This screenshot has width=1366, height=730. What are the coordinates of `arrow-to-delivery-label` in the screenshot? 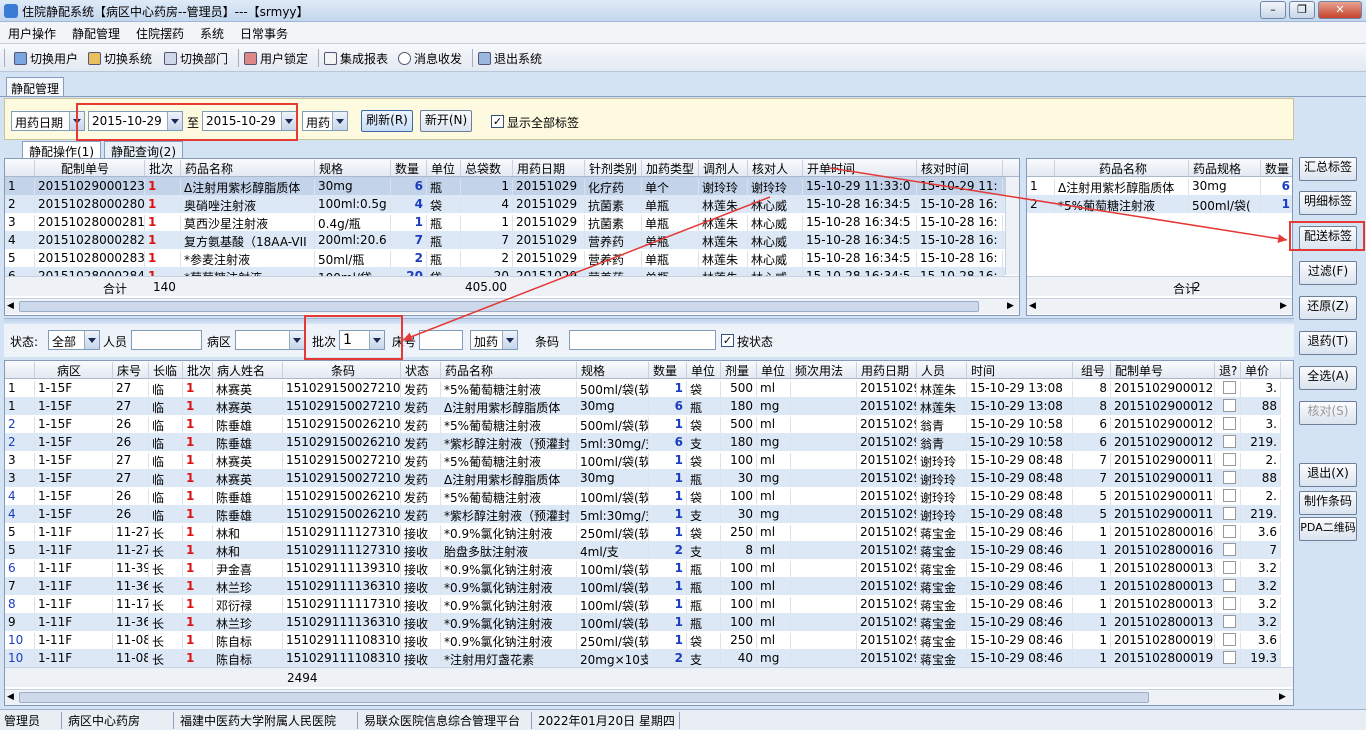 It's located at (1058, 205).